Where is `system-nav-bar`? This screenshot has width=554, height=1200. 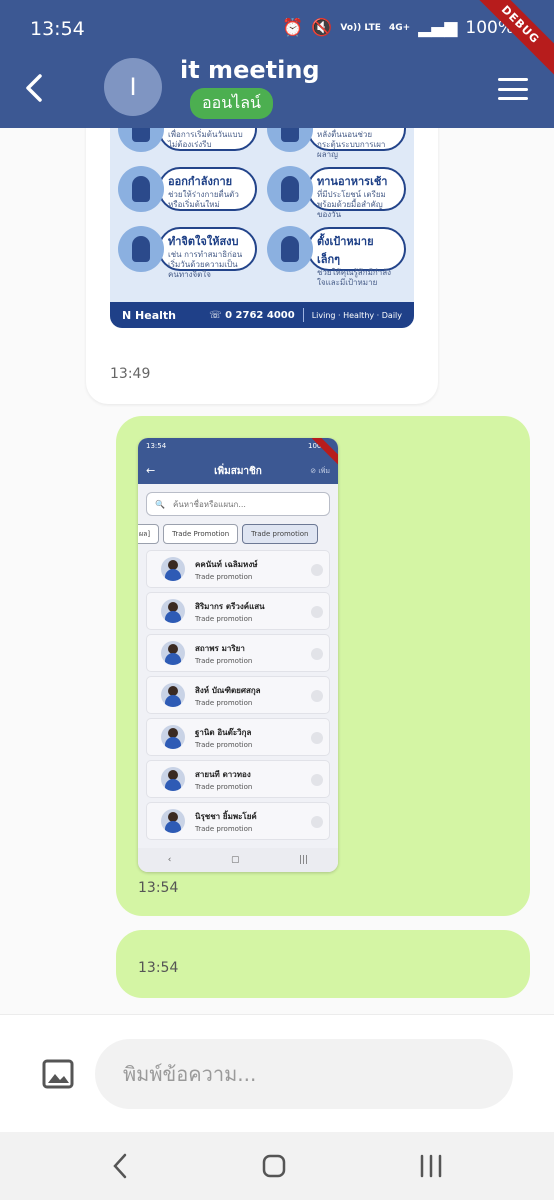 system-nav-bar is located at coordinates (277, 1166).